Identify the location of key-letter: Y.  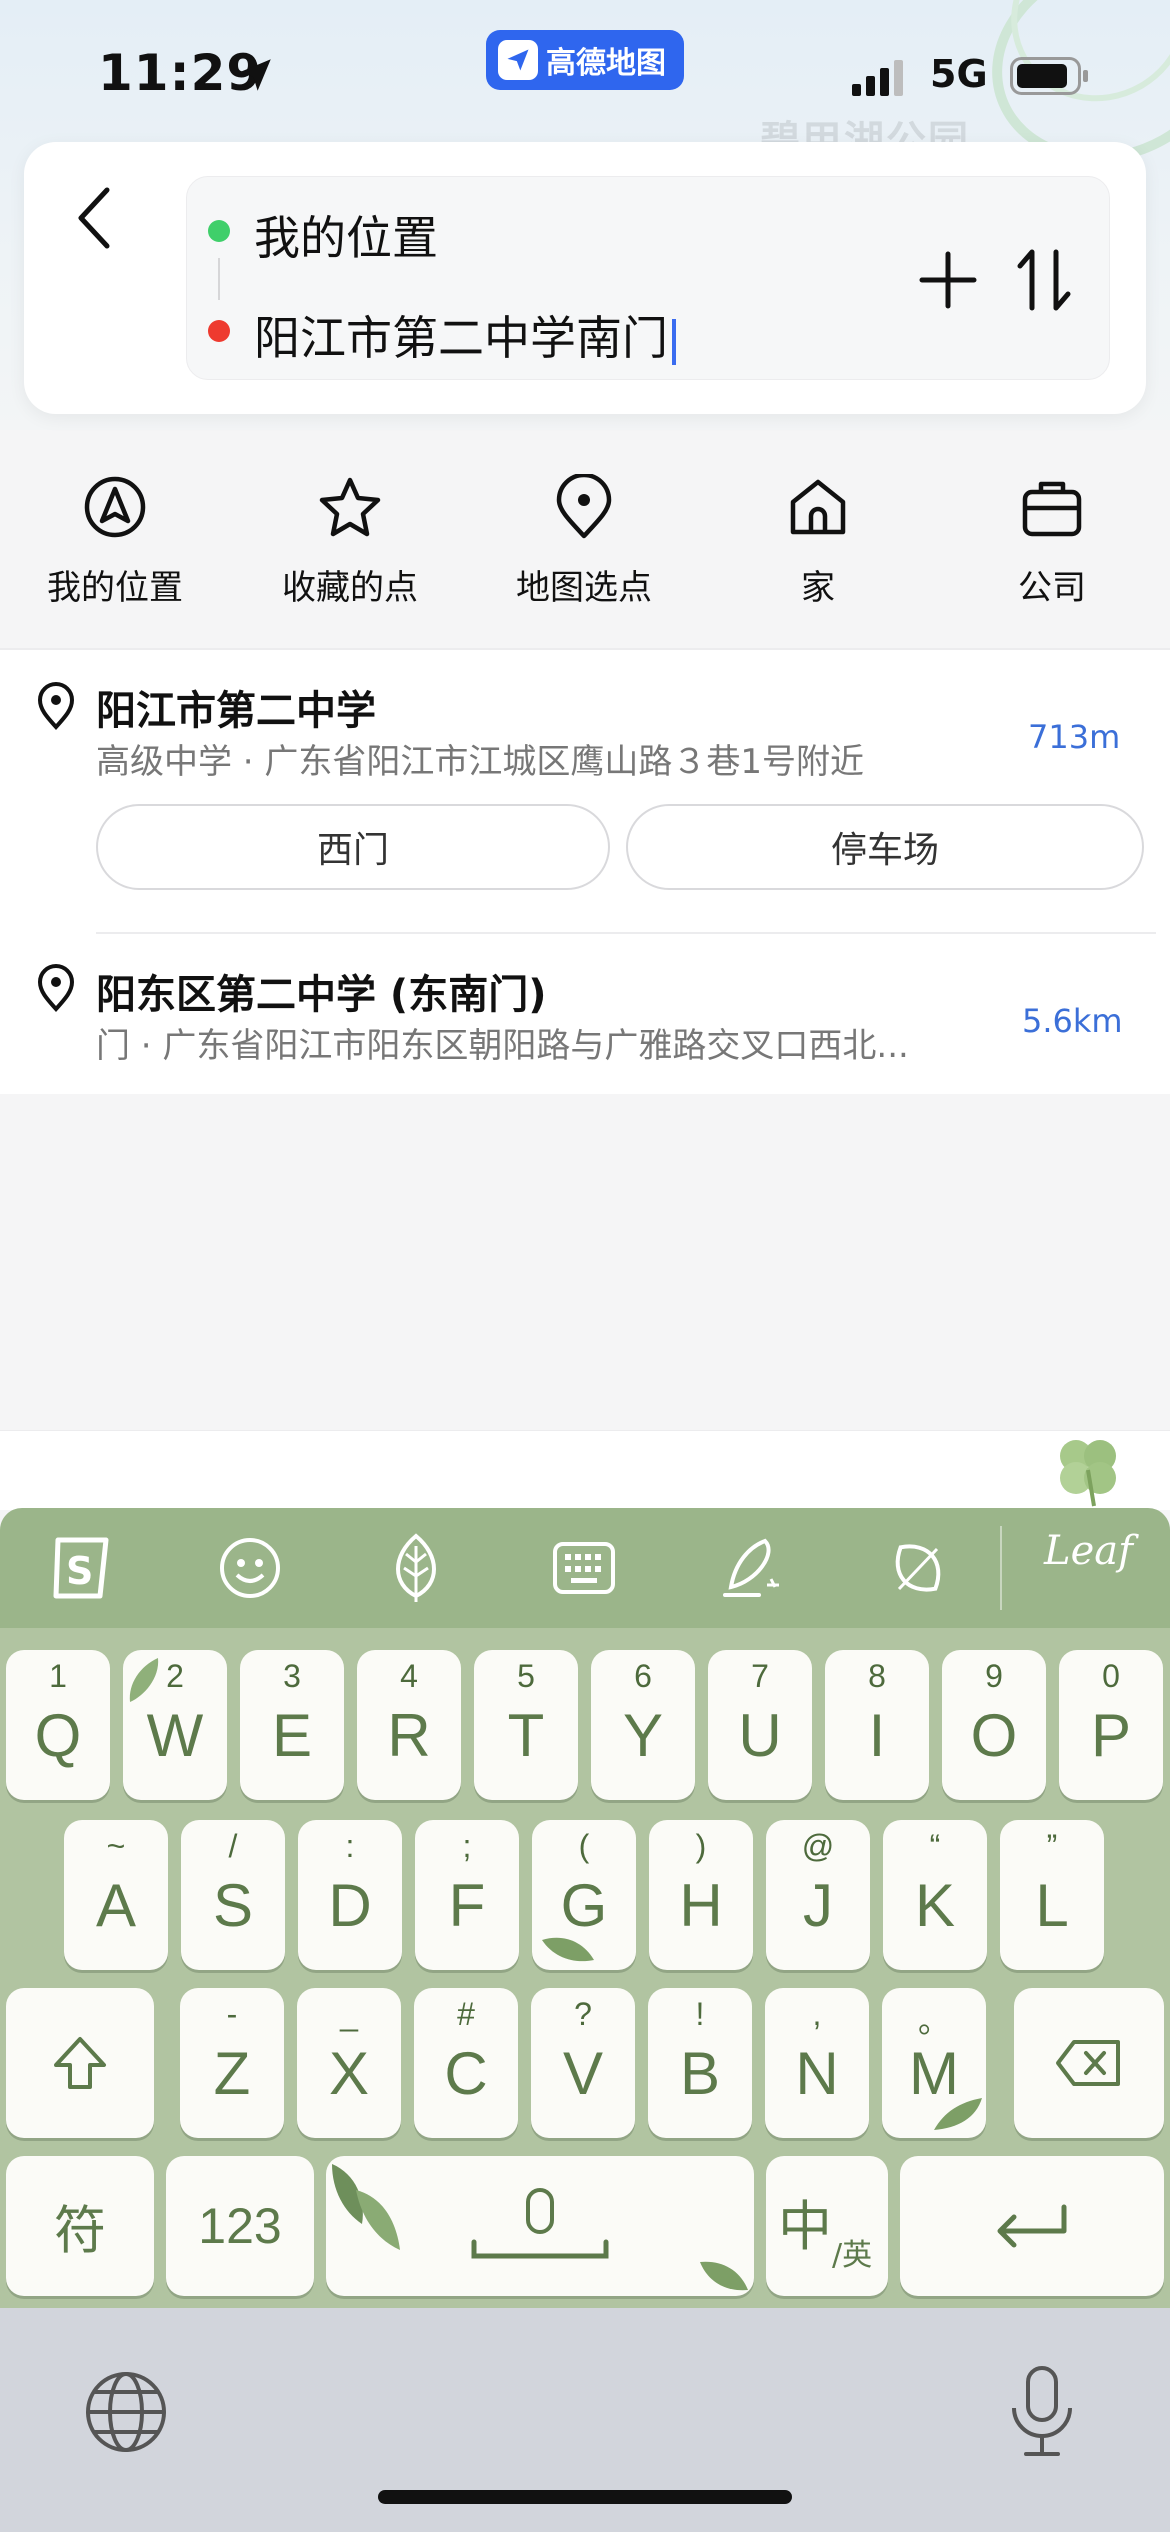
(643, 1735).